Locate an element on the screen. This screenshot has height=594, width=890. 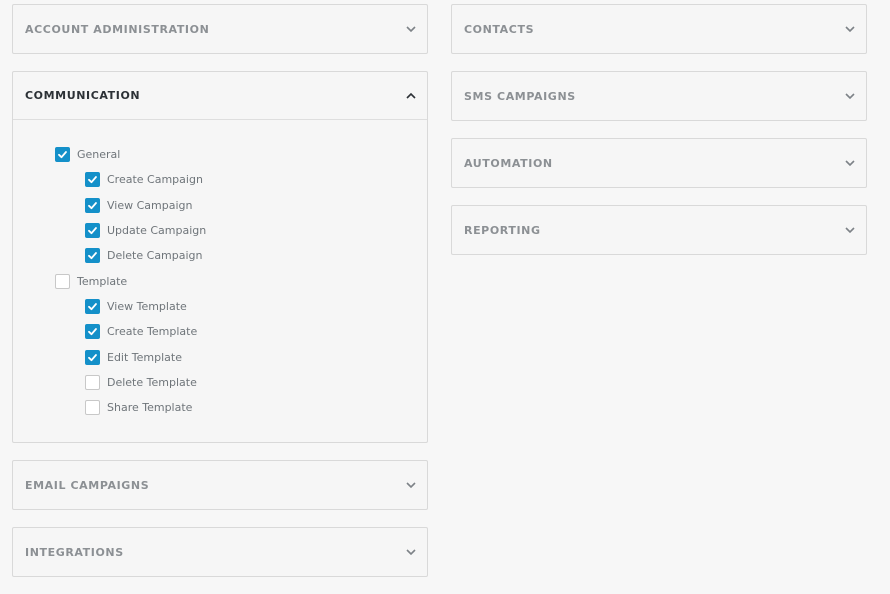
permission-label: Delete Campaign is located at coordinates (155, 255).